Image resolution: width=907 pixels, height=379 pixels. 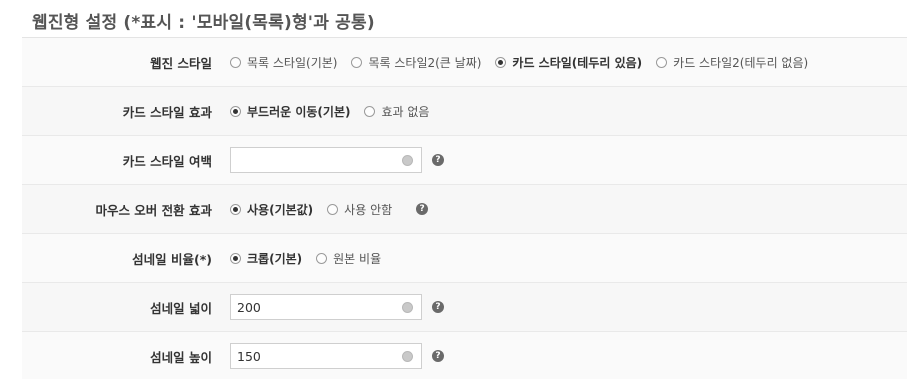 What do you see at coordinates (568, 111) in the screenshot?
I see `radio-group-card-effect: 부드러운 이동(기본) 효과 없음` at bounding box center [568, 111].